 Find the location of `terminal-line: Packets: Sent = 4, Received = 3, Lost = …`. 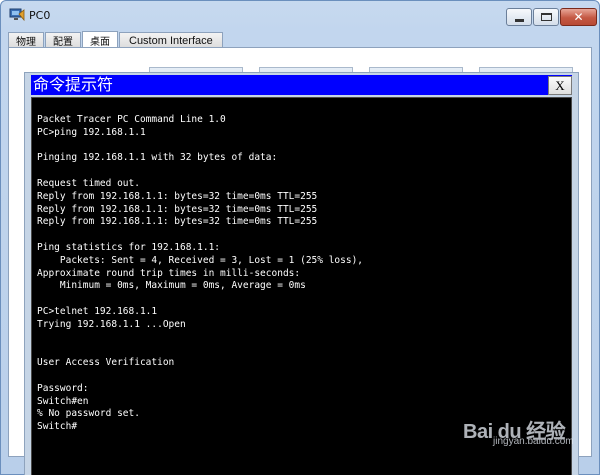

terminal-line: Packets: Sent = 4, Received = 3, Lost = … is located at coordinates (200, 260).